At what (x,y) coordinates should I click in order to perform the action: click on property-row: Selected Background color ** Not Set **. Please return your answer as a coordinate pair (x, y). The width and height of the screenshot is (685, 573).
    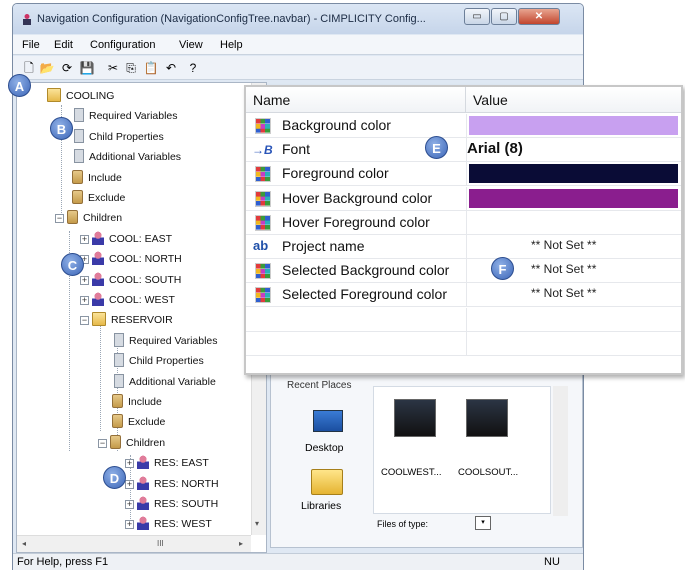
    Looking at the image, I should click on (463, 271).